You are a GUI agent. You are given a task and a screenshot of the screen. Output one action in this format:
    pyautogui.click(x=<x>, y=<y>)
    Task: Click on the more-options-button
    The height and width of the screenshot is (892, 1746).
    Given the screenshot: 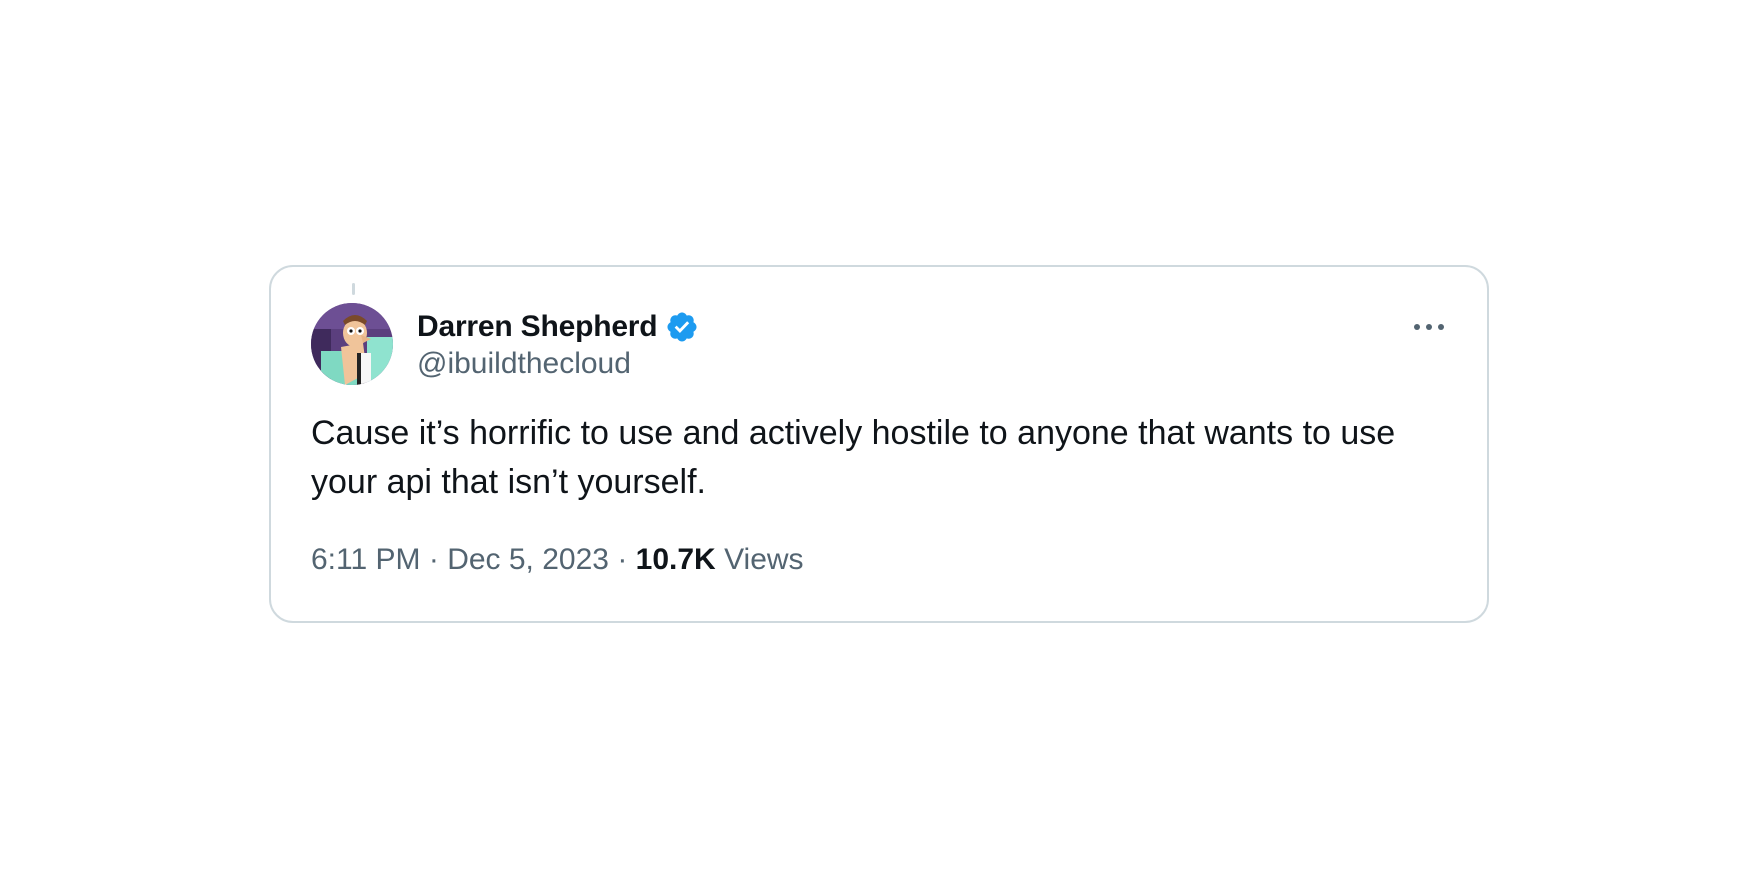 What is the action you would take?
    pyautogui.click(x=1429, y=327)
    